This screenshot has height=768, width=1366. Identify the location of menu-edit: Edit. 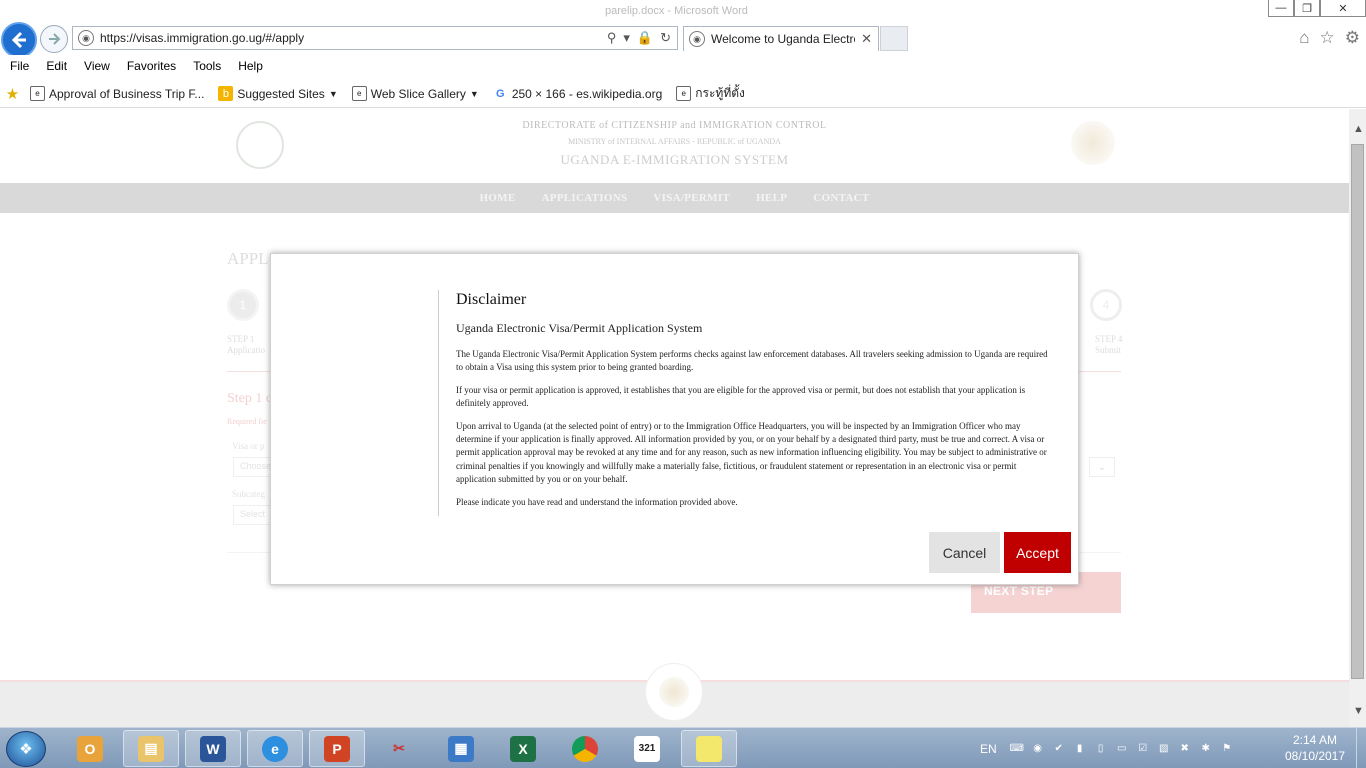
(56, 66).